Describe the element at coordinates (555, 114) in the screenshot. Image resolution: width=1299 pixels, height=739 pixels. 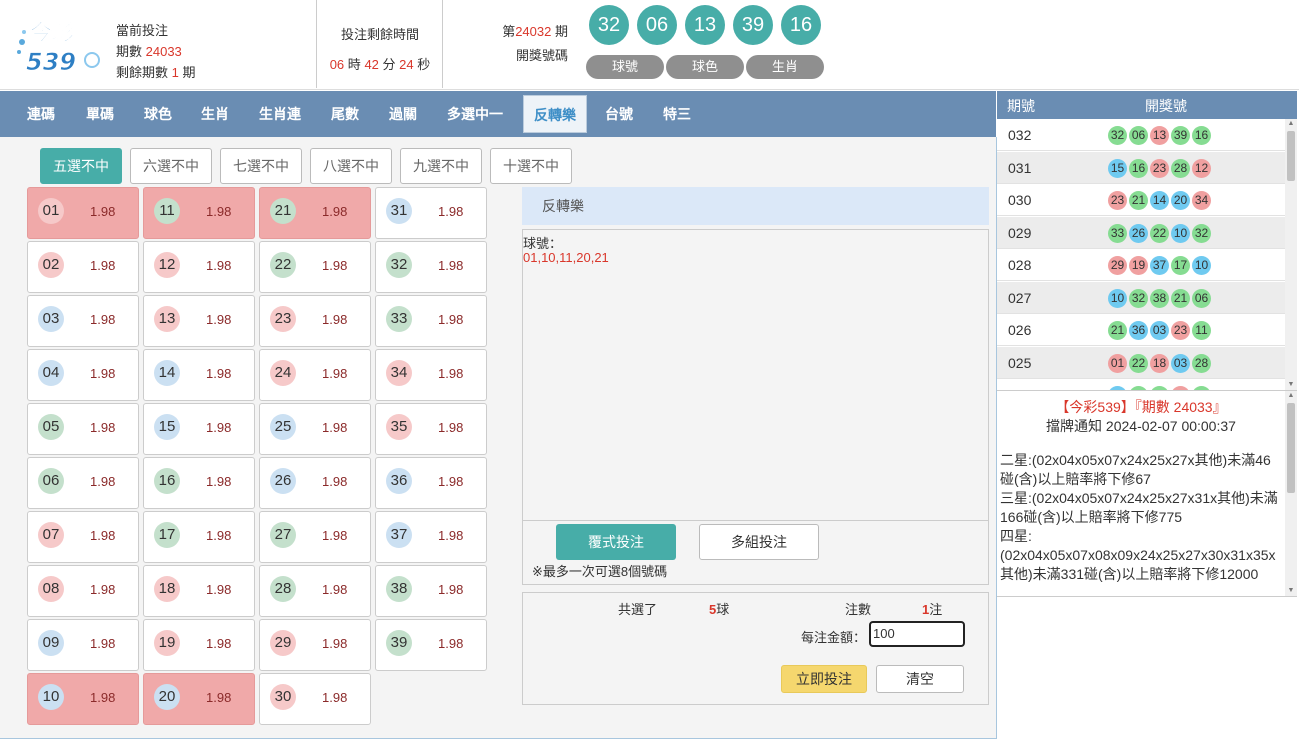
I see `nav-tab-8: 反轉樂` at that location.